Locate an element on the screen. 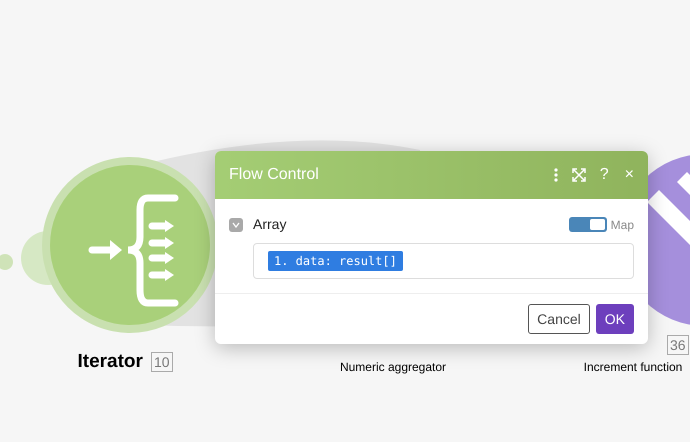 Image resolution: width=690 pixels, height=442 pixels. node-badge: 36 is located at coordinates (678, 345).